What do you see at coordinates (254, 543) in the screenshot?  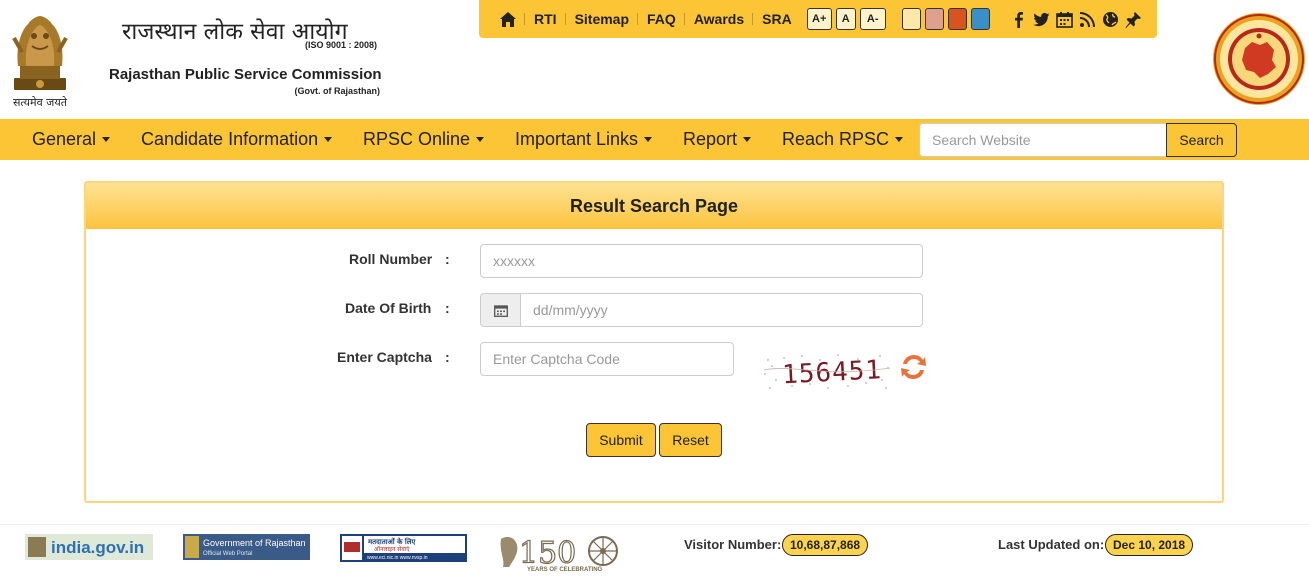 I see `gov-raj-text: Government of Rajasthan` at bounding box center [254, 543].